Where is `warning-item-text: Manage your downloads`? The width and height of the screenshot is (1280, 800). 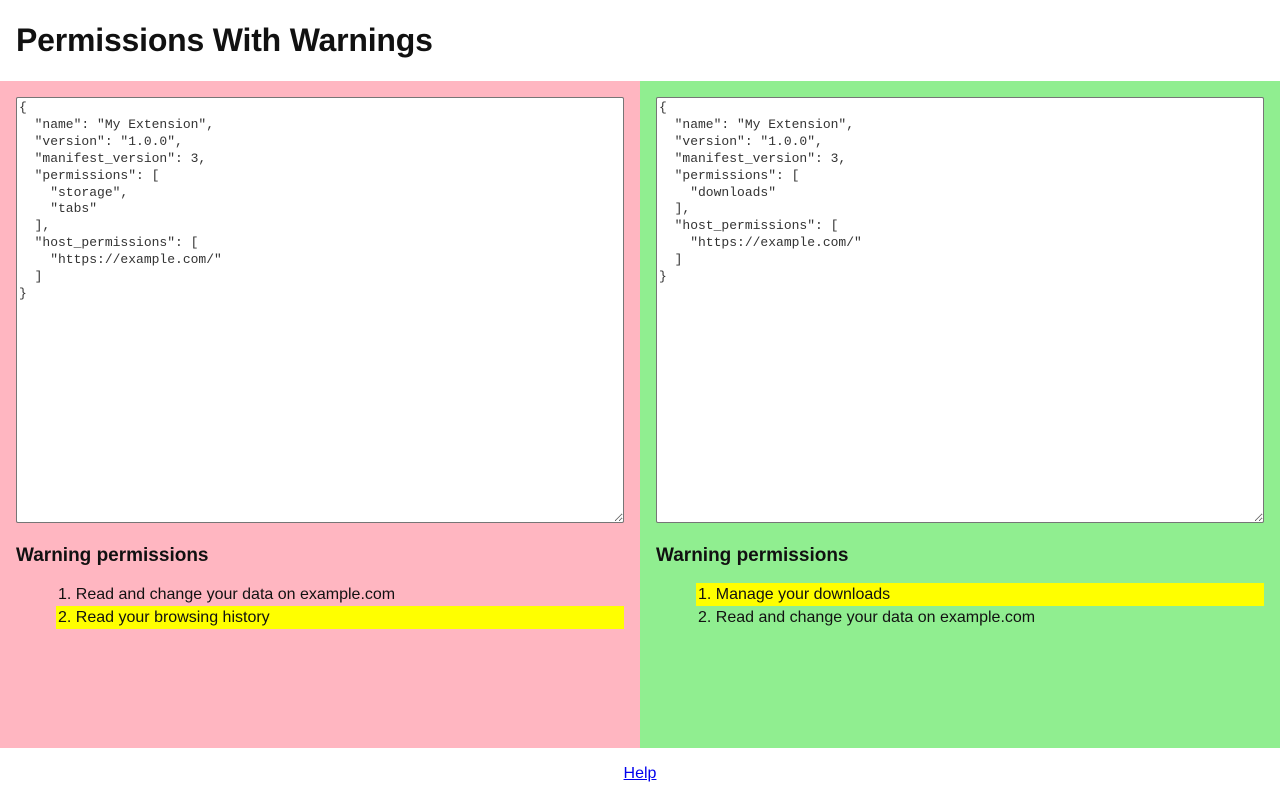 warning-item-text: Manage your downloads is located at coordinates (803, 594).